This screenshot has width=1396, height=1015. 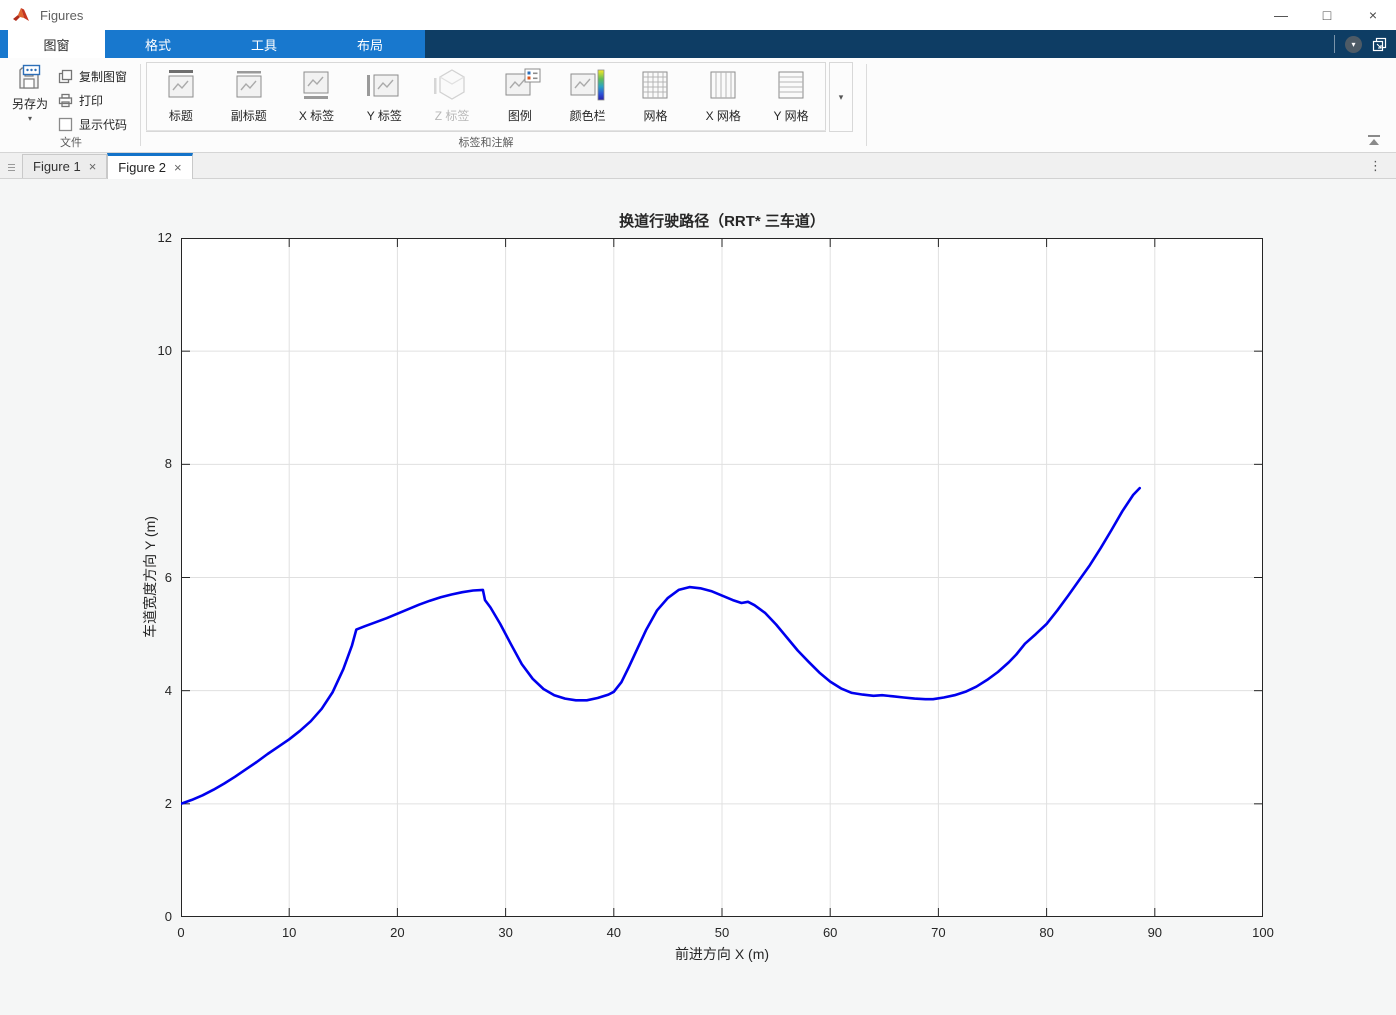 I want to click on print-button: 打印, so click(x=92, y=100).